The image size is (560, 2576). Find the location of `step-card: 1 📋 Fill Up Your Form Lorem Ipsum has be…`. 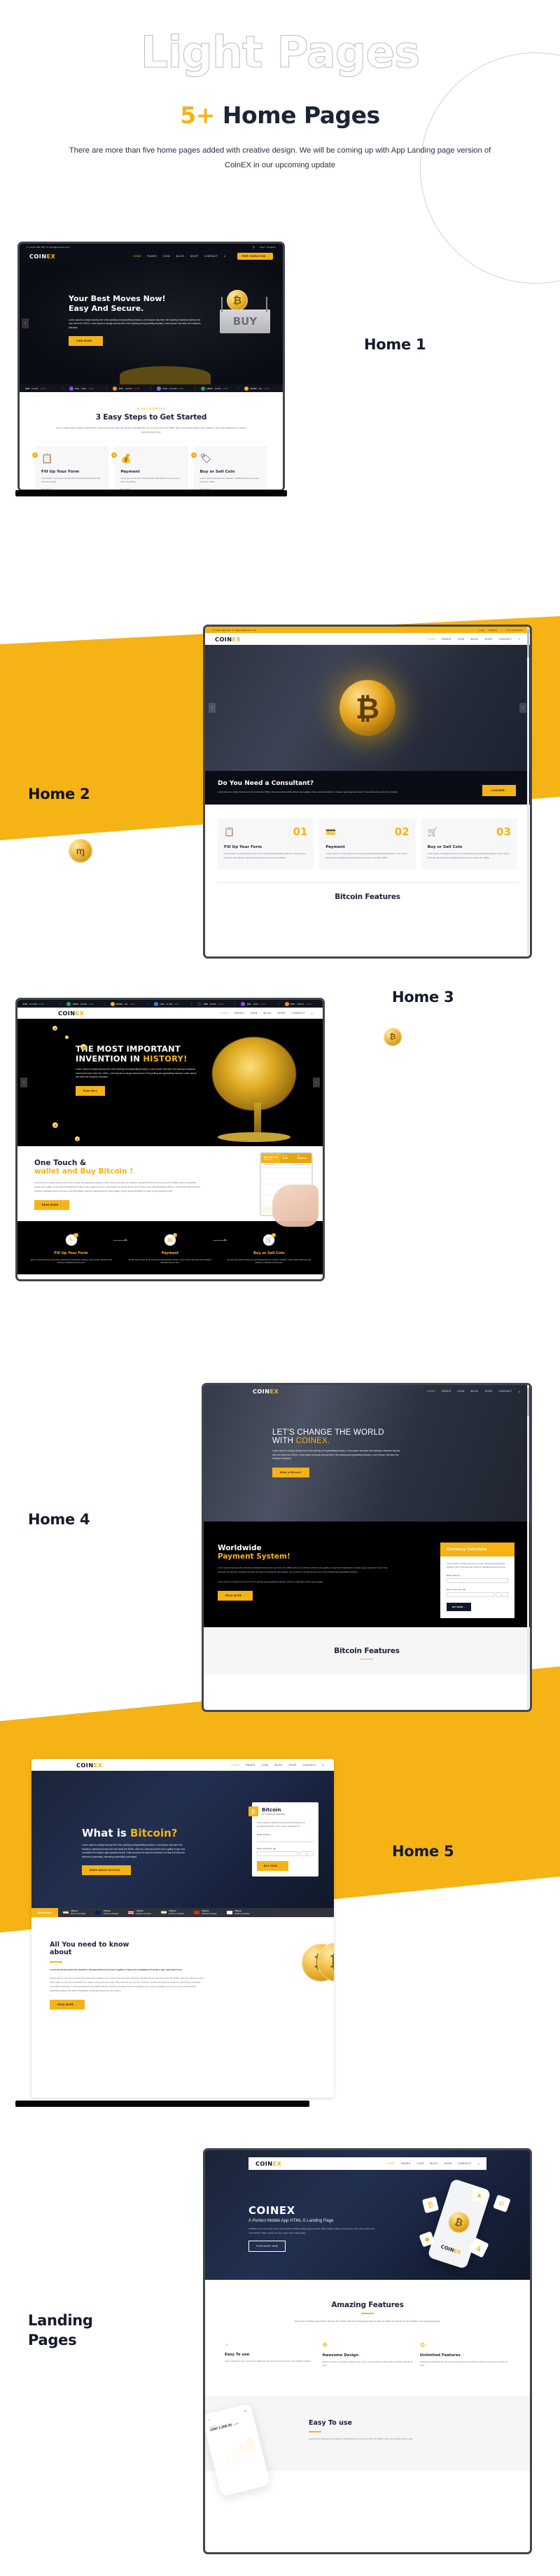

step-card: 1 📋 Fill Up Your Form Lorem Ipsum has be… is located at coordinates (70, 467).